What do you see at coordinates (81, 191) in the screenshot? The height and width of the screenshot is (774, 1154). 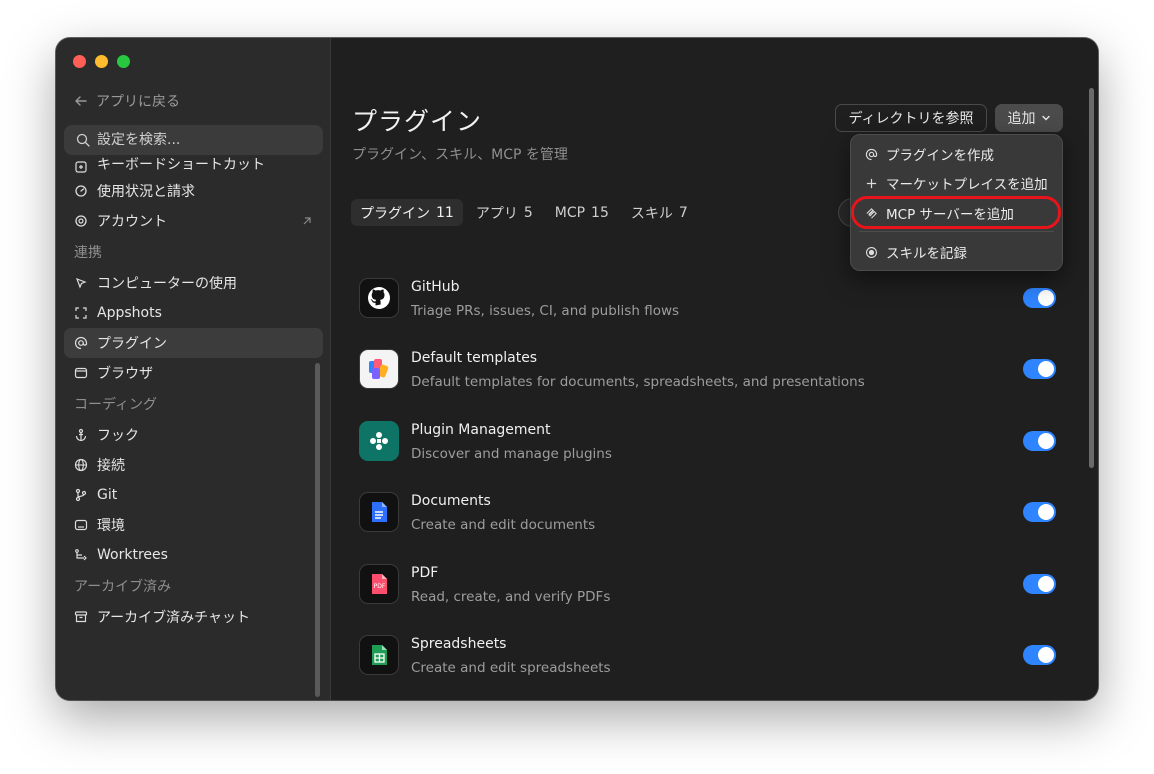 I see `gauge-icon` at bounding box center [81, 191].